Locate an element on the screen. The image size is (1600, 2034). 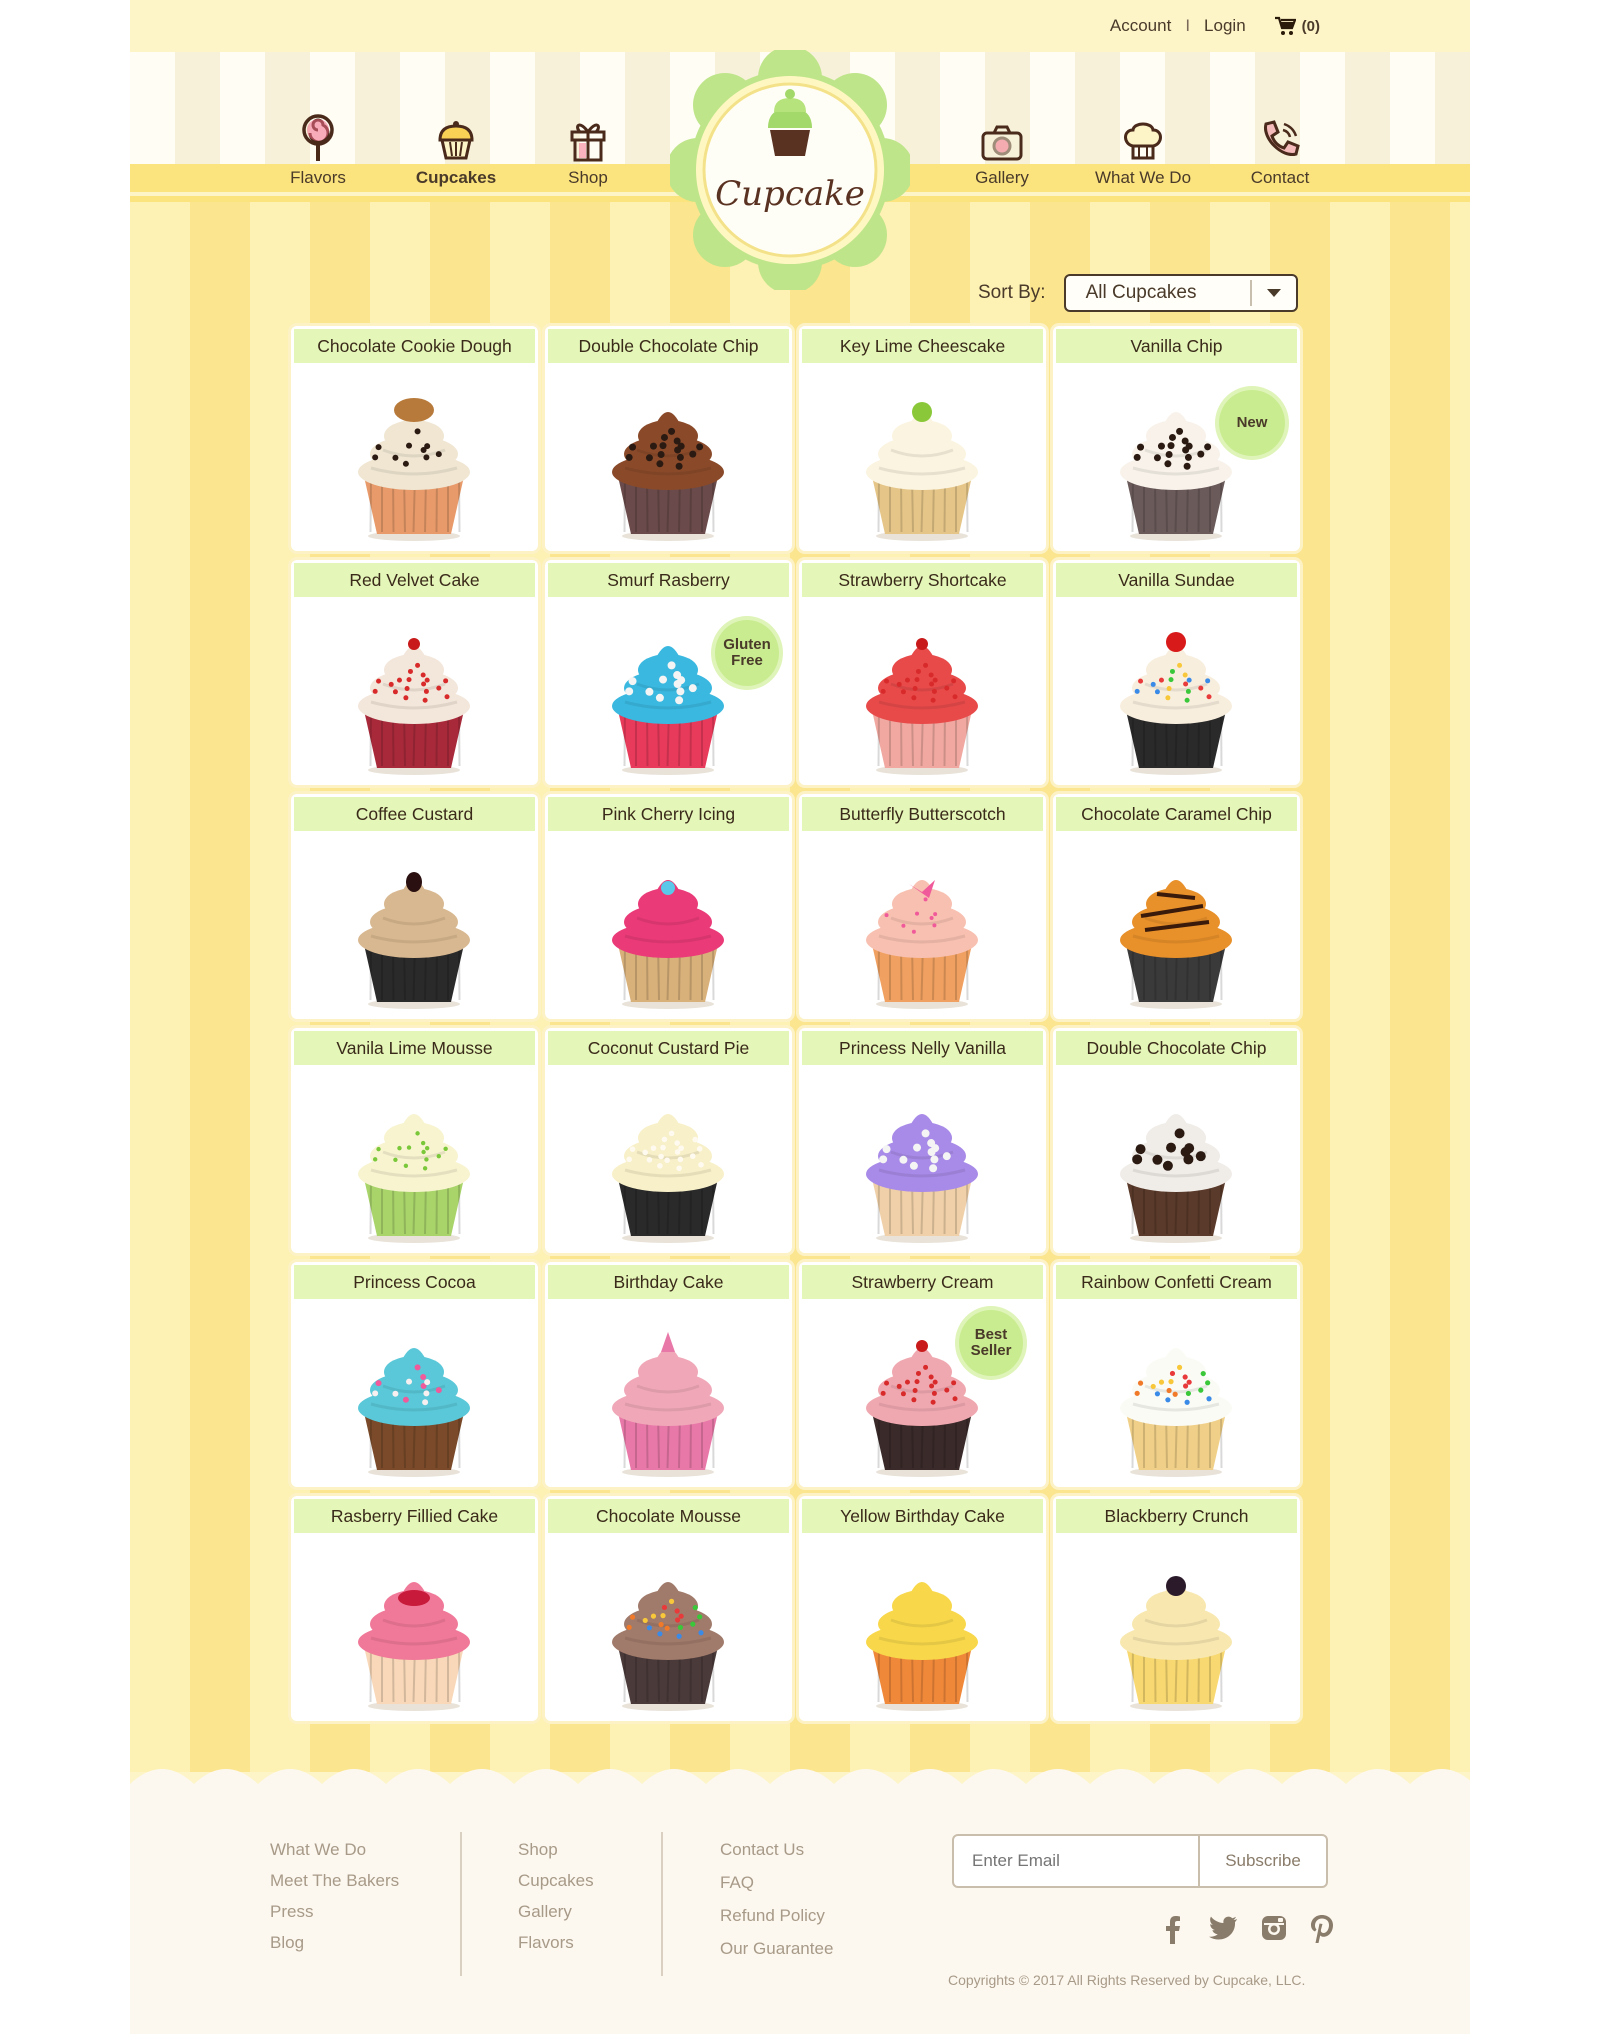
product-card: Key Lime Cheescake is located at coordinates (922, 438).